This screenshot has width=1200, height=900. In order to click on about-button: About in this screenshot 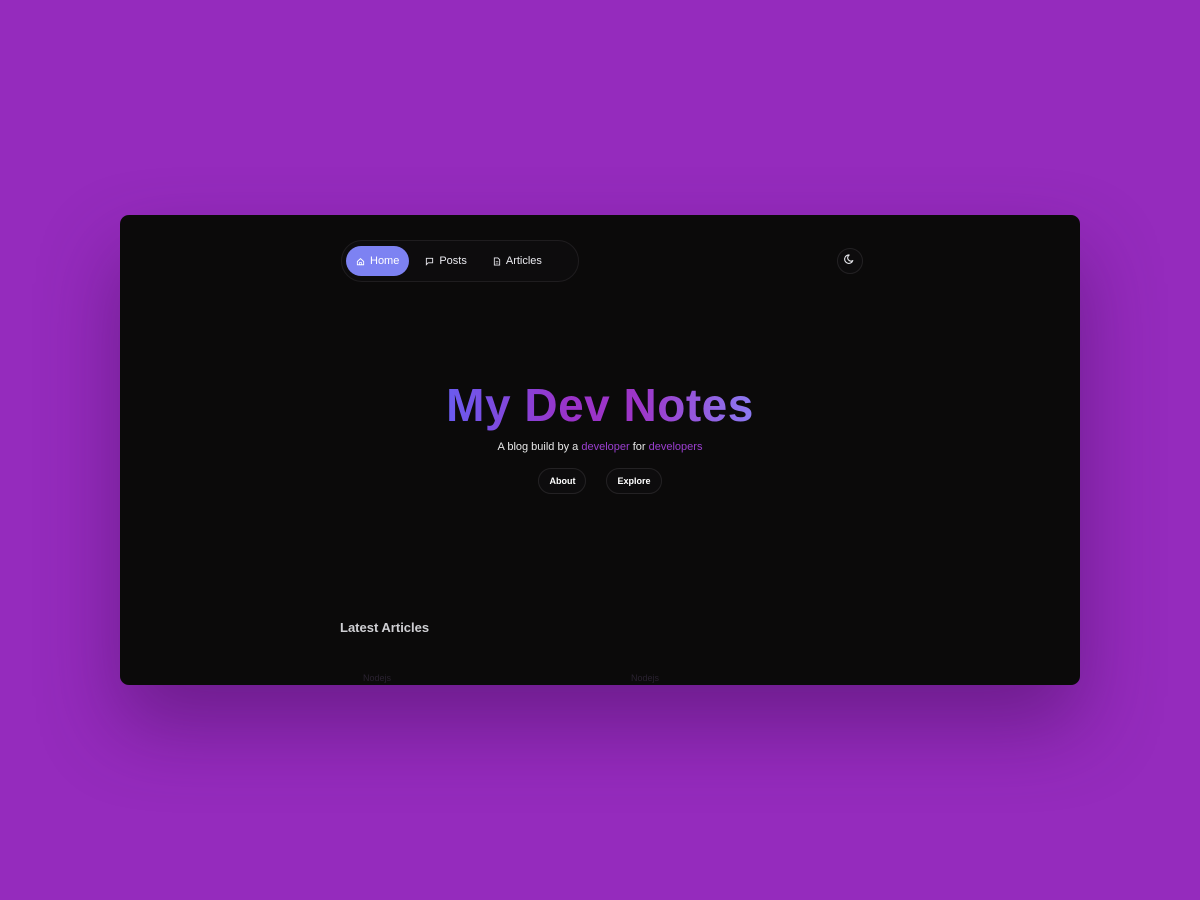, I will do `click(562, 481)`.